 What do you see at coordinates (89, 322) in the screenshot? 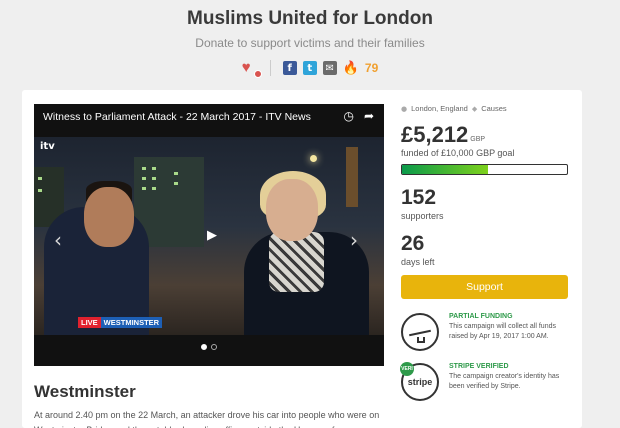
I see `ticker-live: LIVE` at bounding box center [89, 322].